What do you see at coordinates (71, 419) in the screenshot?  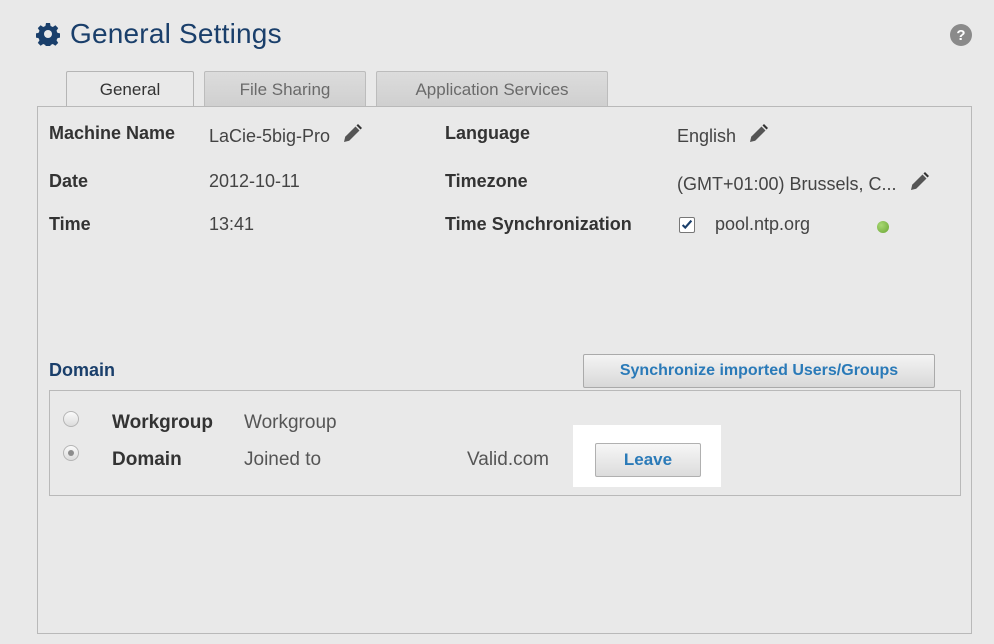 I see `workgroup-radio` at bounding box center [71, 419].